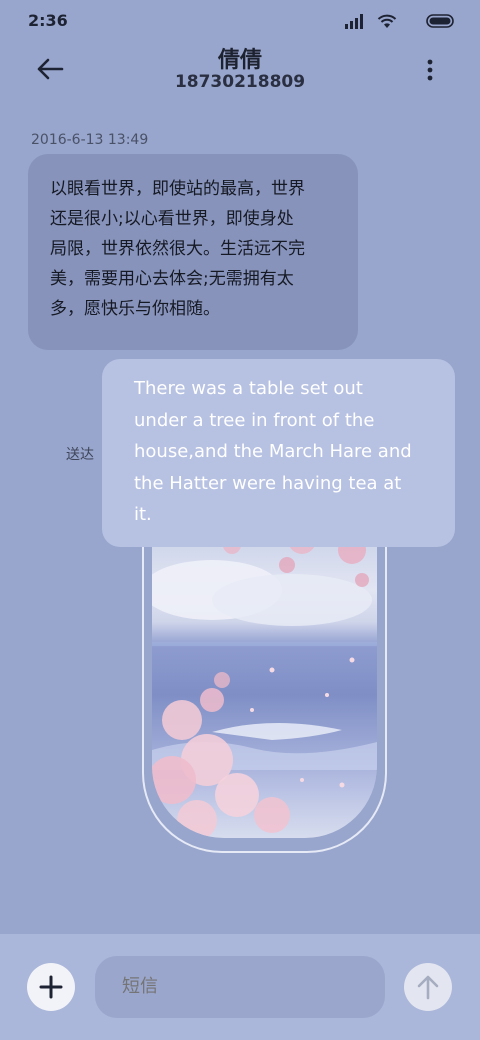 The width and height of the screenshot is (480, 1040). What do you see at coordinates (240, 82) in the screenshot?
I see `contact-number: 18730218809` at bounding box center [240, 82].